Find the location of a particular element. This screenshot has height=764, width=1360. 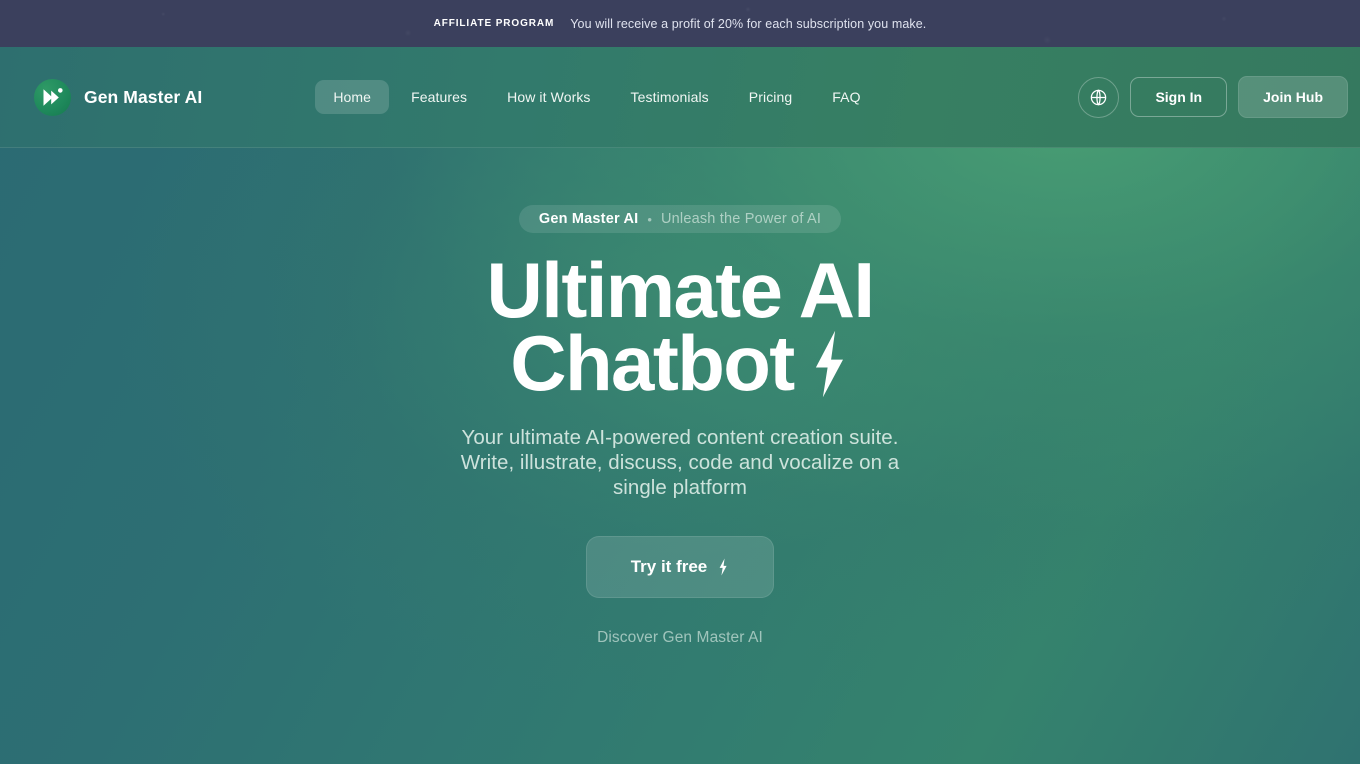

hero-title-line-2: Chatbot is located at coordinates (652, 363).